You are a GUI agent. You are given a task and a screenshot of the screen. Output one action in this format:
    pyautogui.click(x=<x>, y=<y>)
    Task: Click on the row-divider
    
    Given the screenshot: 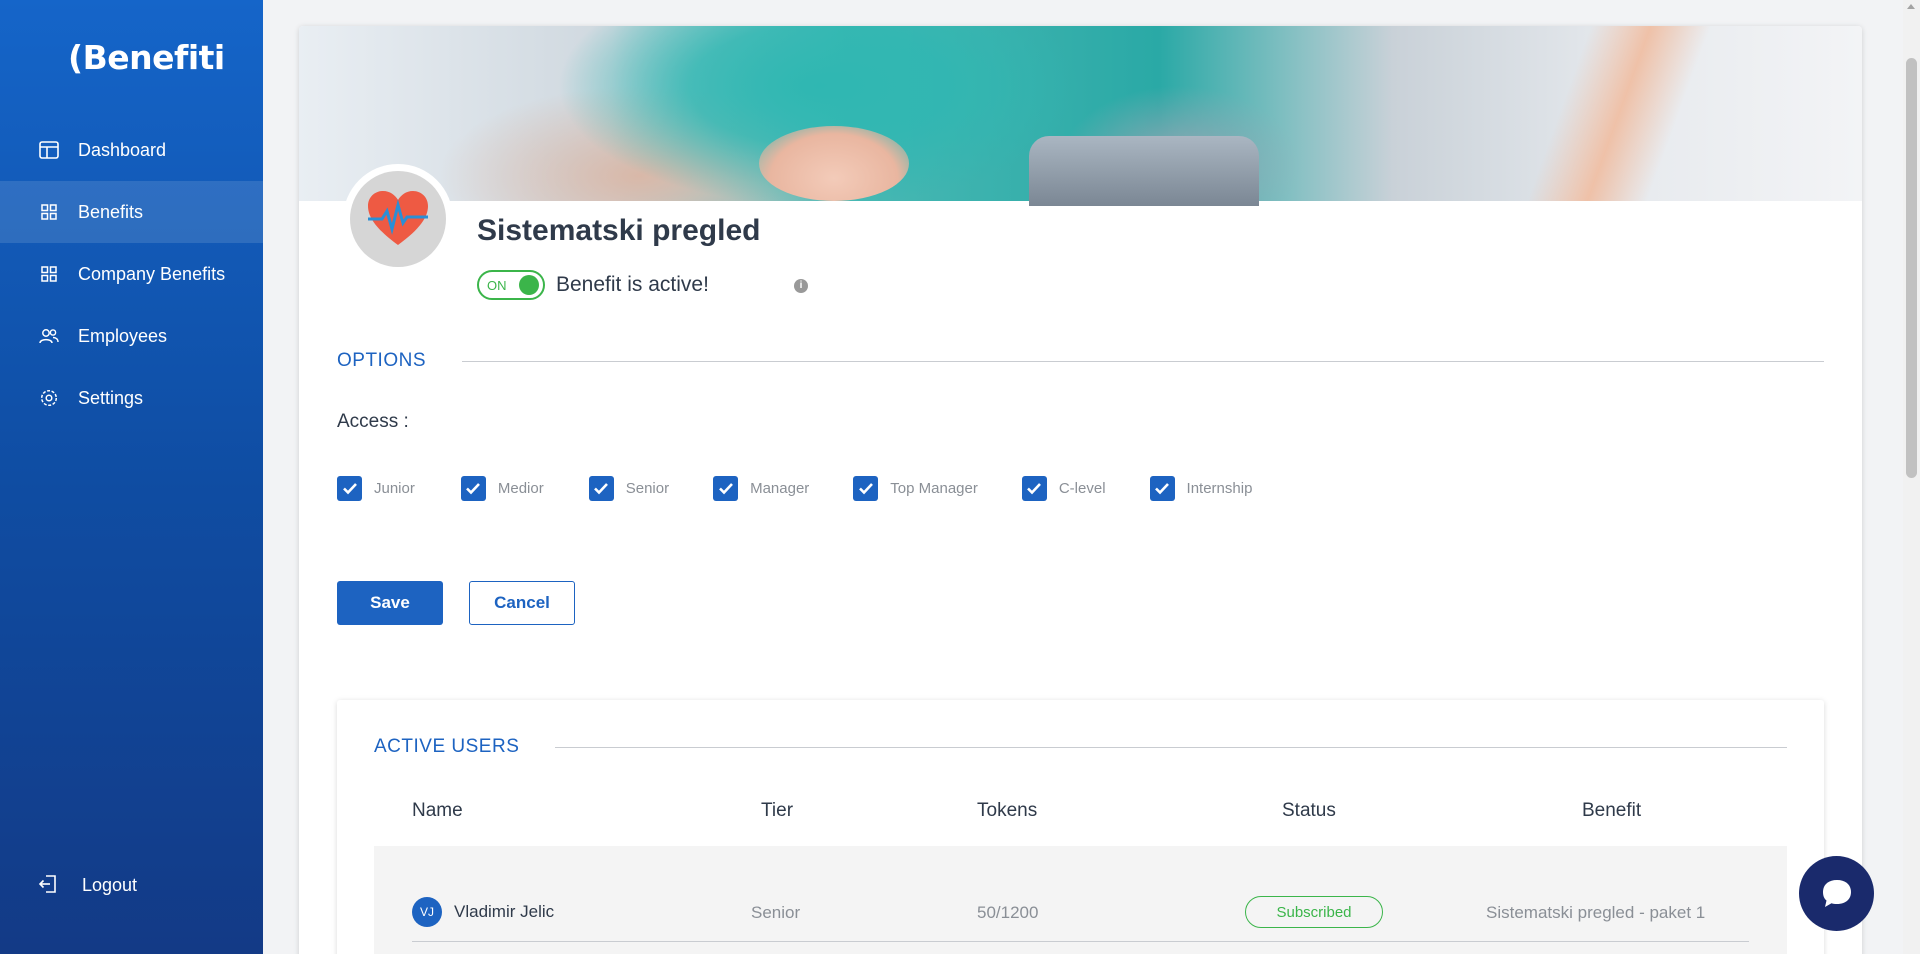 What is the action you would take?
    pyautogui.click(x=1080, y=941)
    